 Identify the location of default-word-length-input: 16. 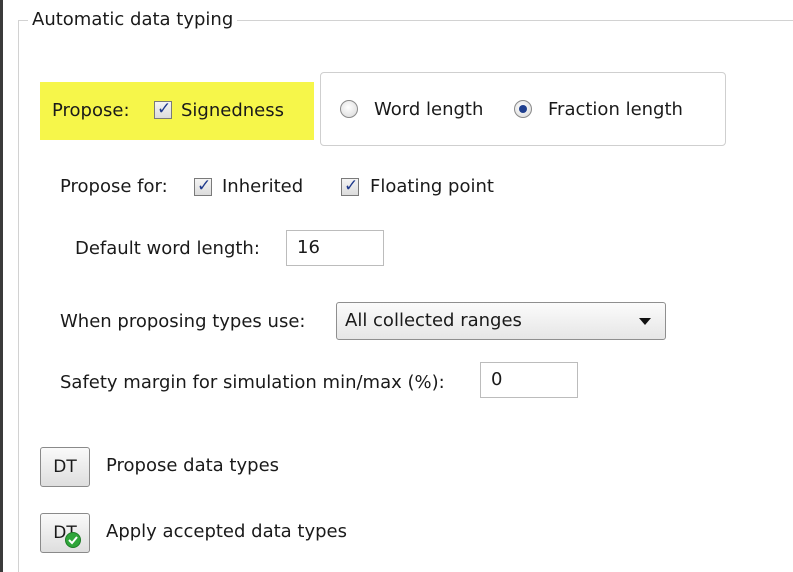
(335, 248).